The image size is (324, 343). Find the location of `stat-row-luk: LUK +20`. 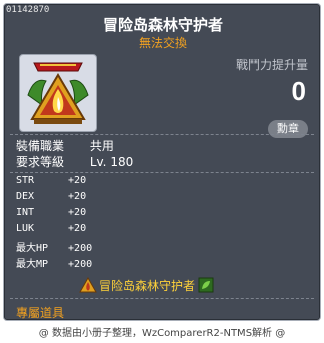

stat-row-luk: LUK +20 is located at coordinates (51, 228).